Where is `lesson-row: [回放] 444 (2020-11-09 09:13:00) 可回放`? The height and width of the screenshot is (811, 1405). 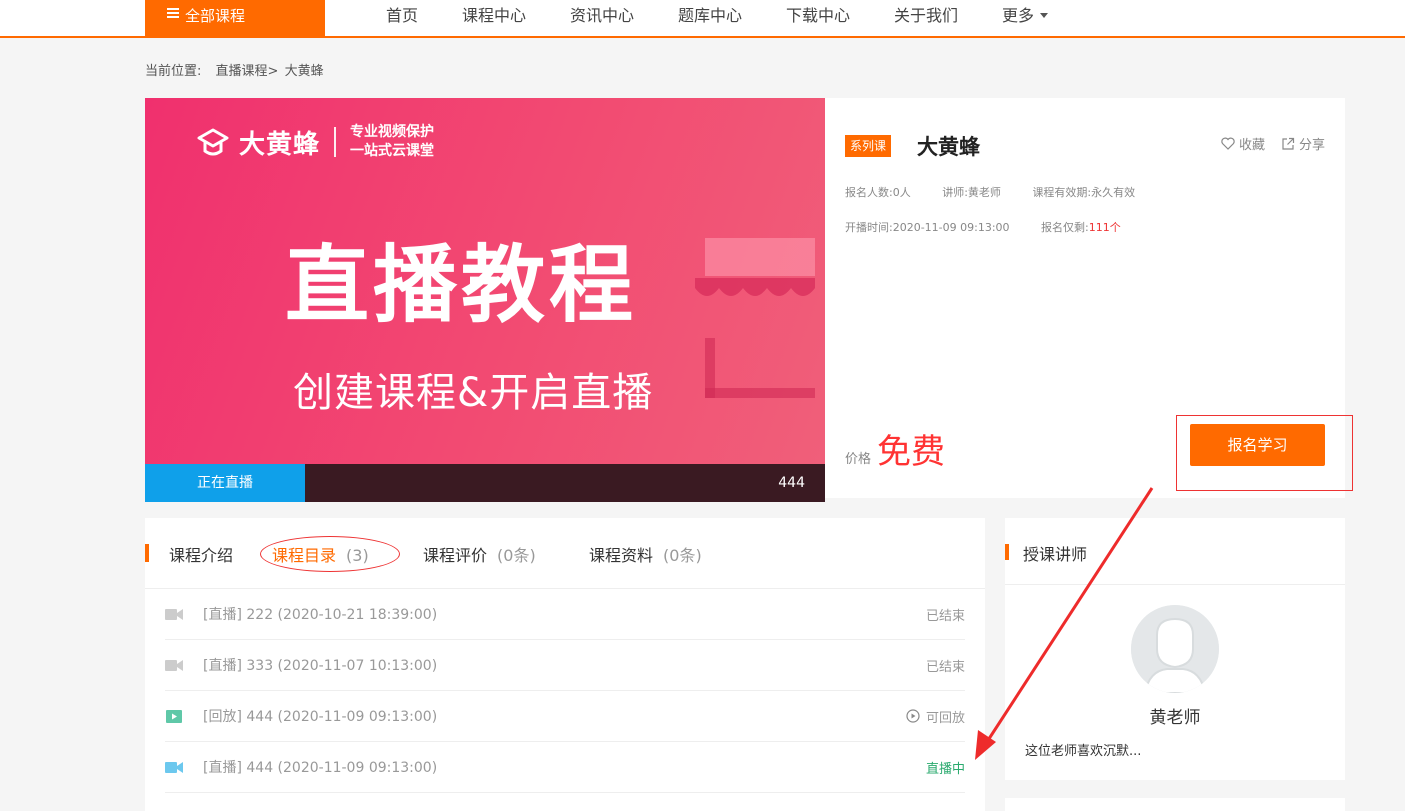 lesson-row: [回放] 444 (2020-11-09 09:13:00) 可回放 is located at coordinates (565, 716).